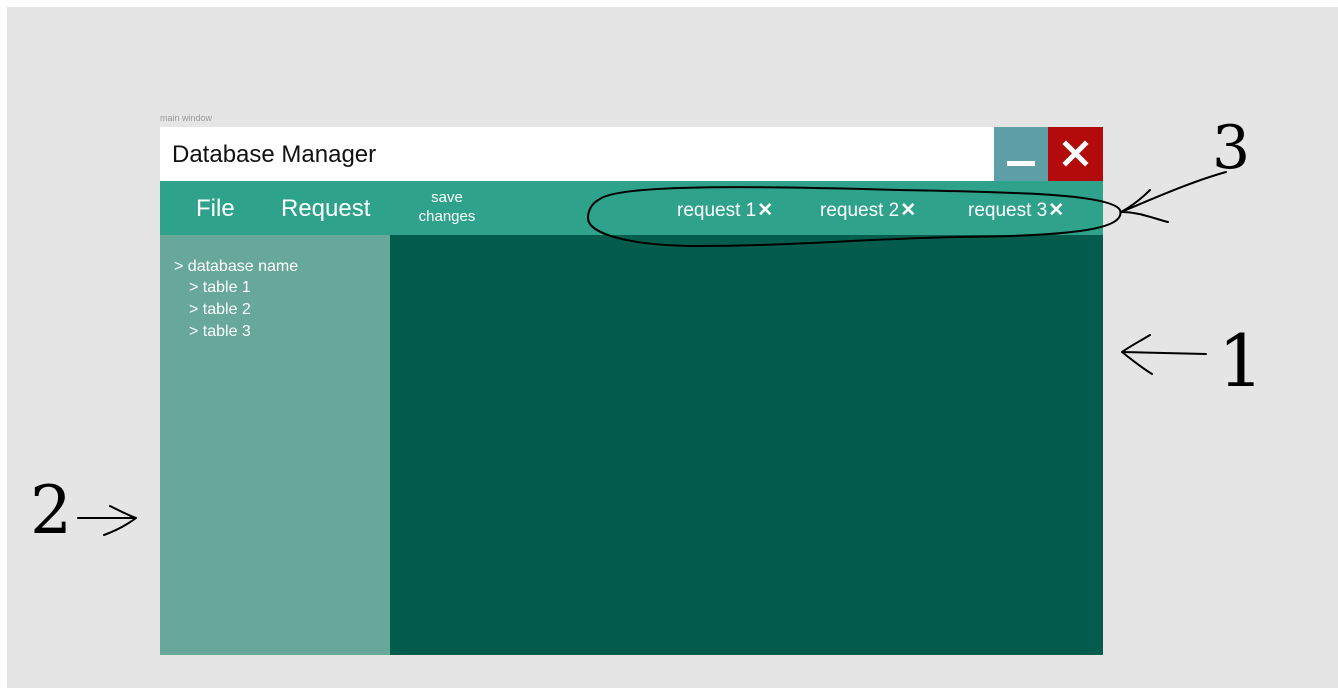 Image resolution: width=1338 pixels, height=688 pixels. I want to click on menu-request: Request, so click(325, 209).